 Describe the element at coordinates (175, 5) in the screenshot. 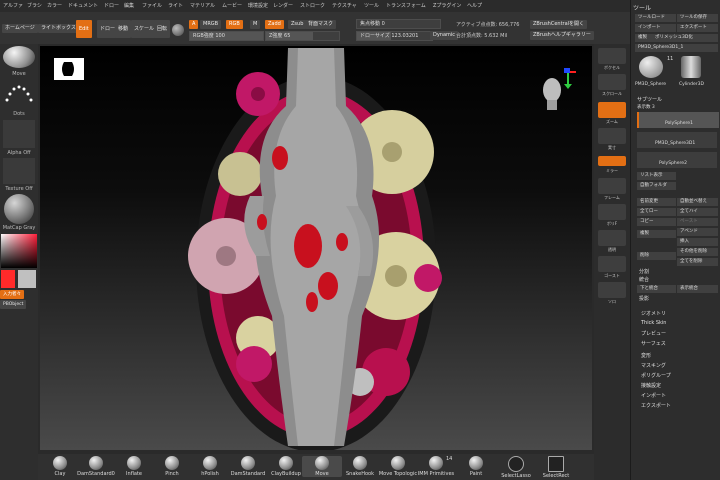

I see `menu-light: ライト` at that location.